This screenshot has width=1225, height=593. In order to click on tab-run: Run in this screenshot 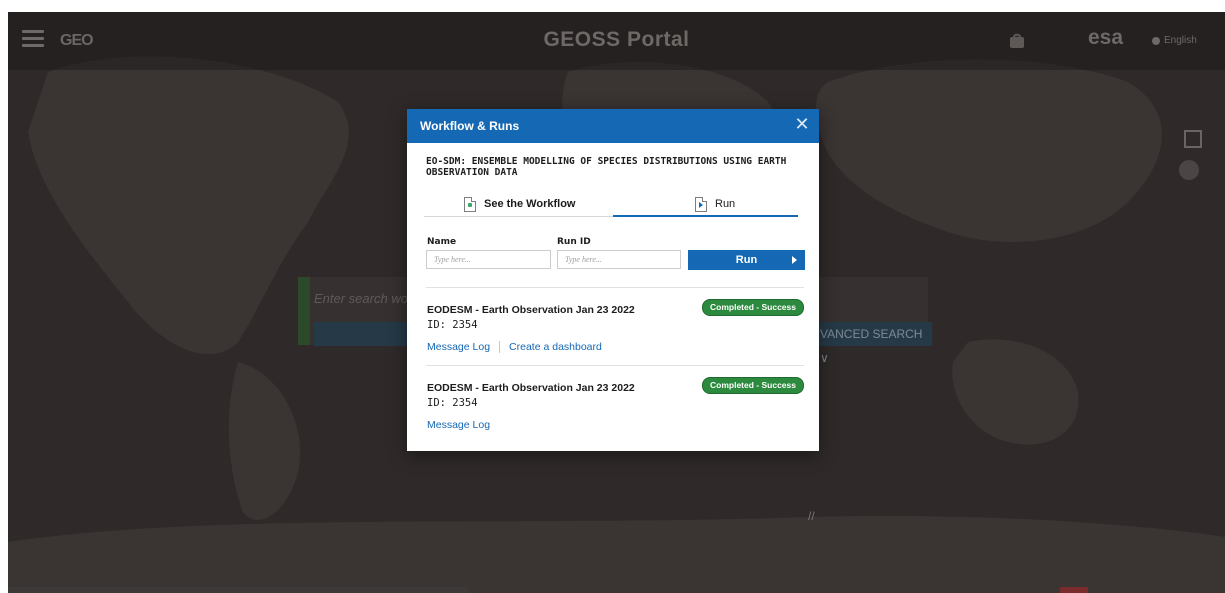, I will do `click(715, 204)`.